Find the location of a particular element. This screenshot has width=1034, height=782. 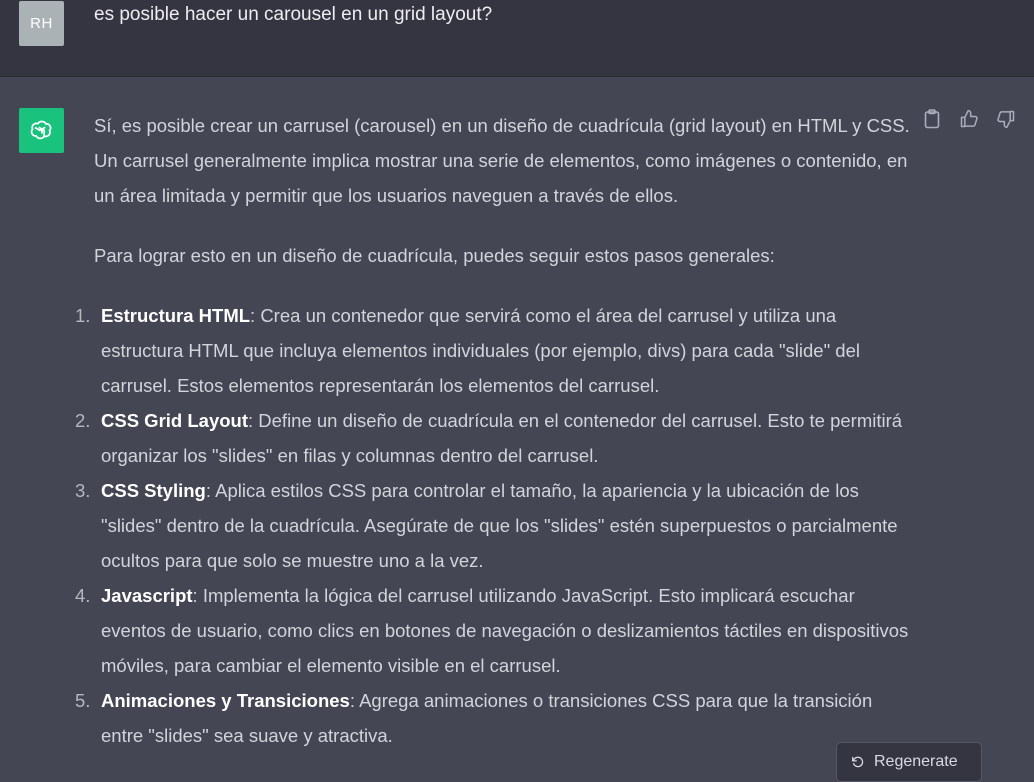

openai-logo-icon is located at coordinates (40, 129).